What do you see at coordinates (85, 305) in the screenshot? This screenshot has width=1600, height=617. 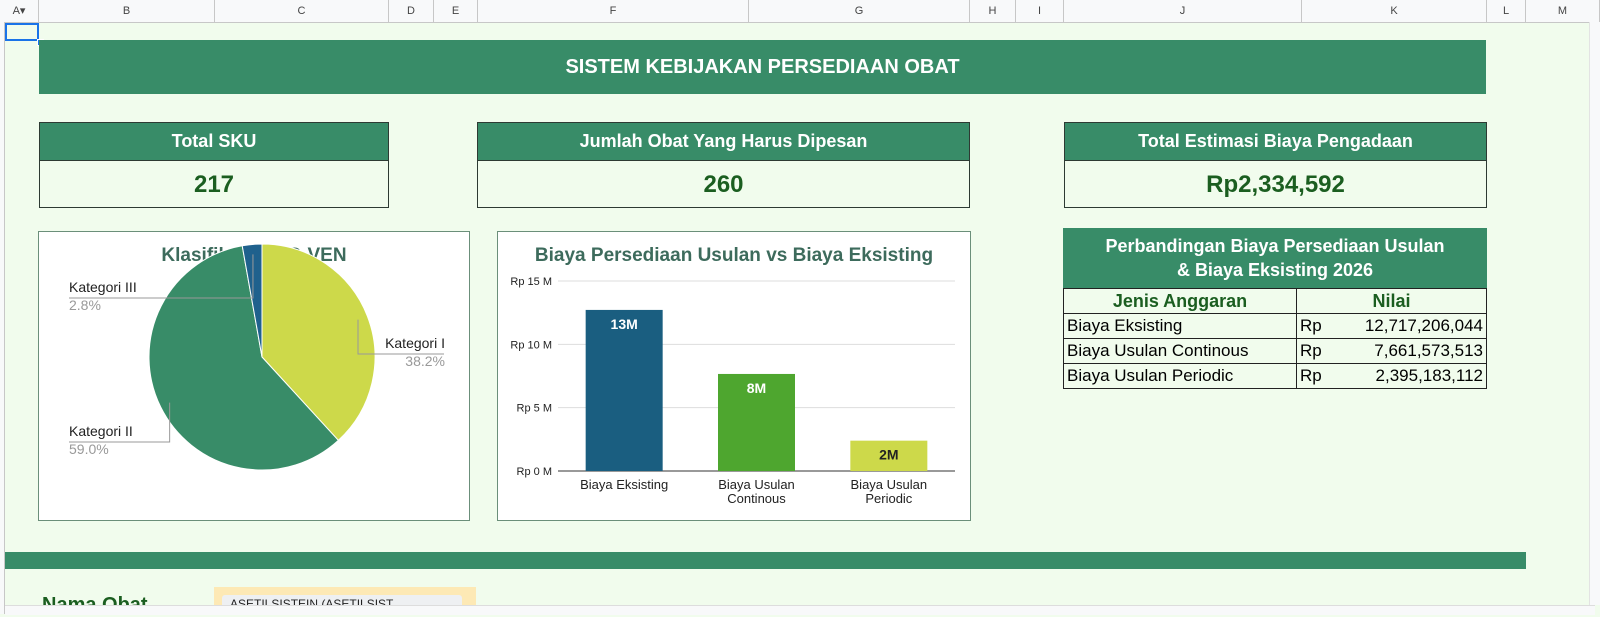 I see `pie-percent: 2.8%` at bounding box center [85, 305].